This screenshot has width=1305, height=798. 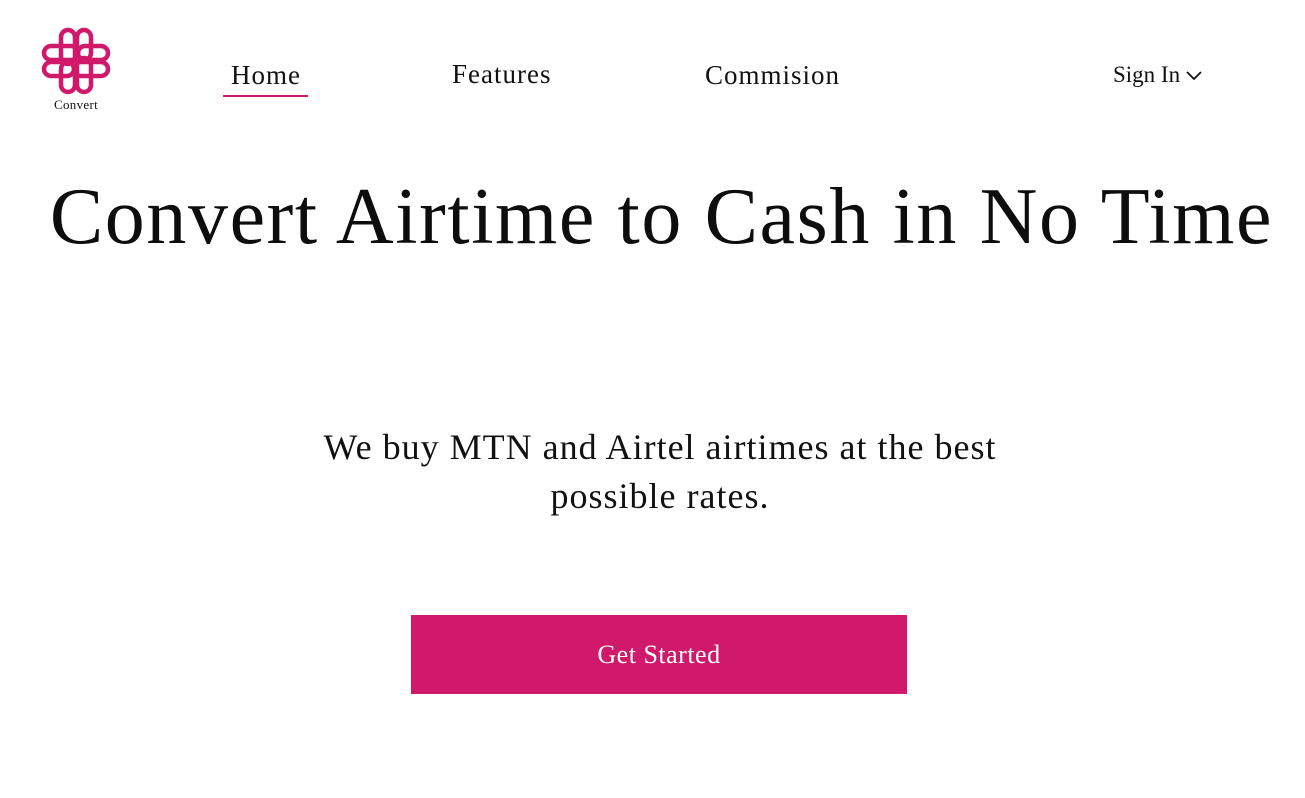 What do you see at coordinates (76, 61) in the screenshot?
I see `clover-logo-icon` at bounding box center [76, 61].